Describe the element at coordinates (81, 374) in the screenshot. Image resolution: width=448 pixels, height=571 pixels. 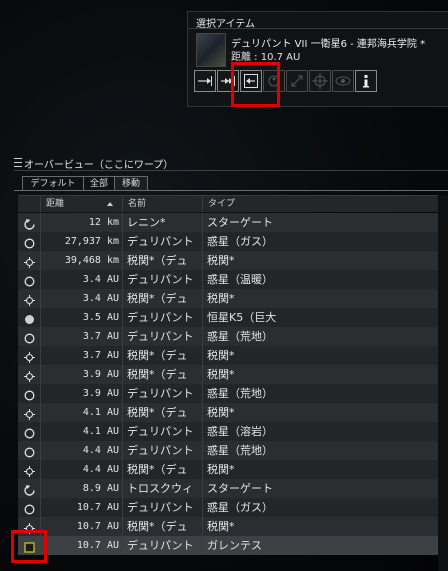
I see `row-distance: 3.9 AU` at that location.